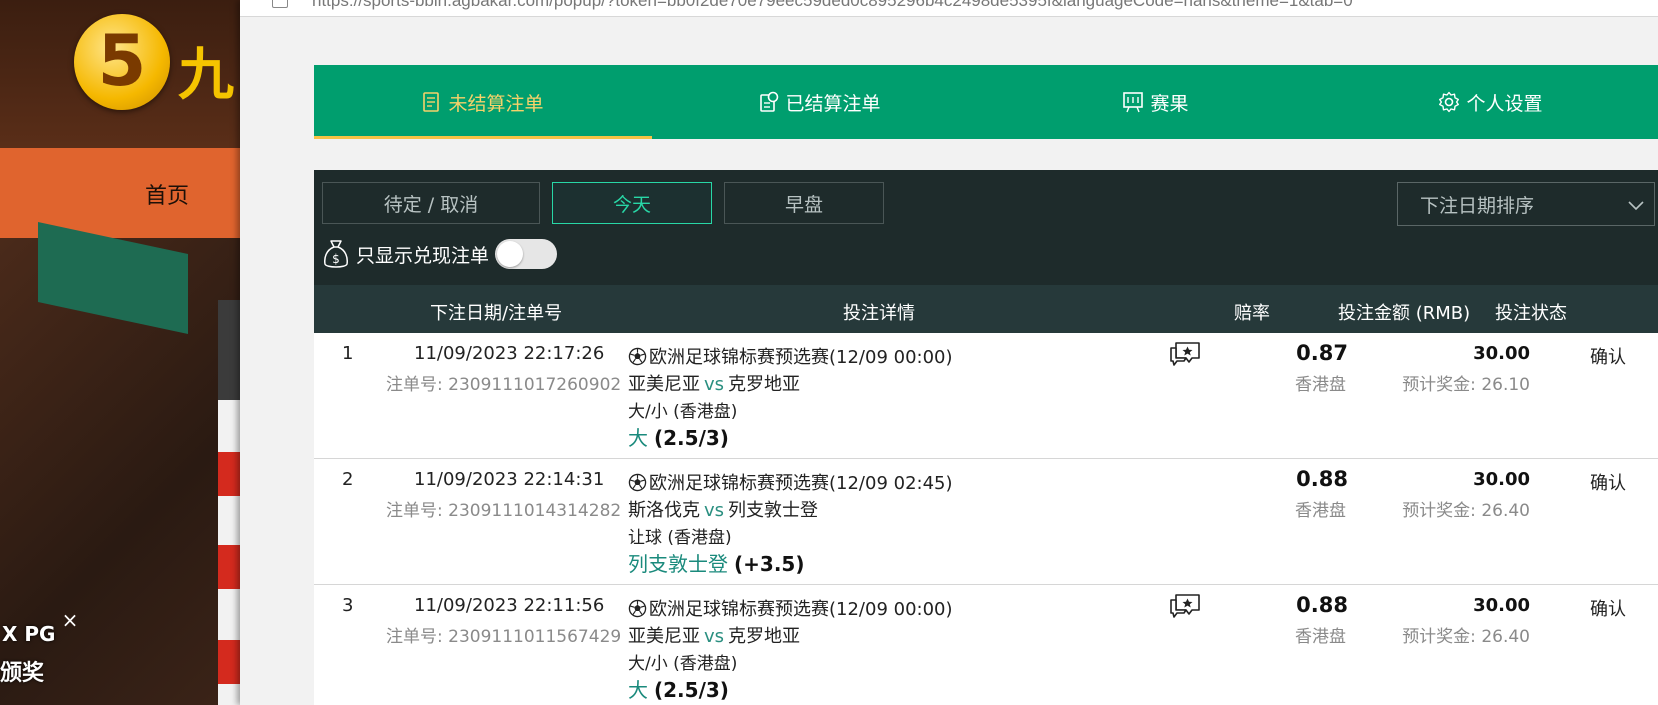 This screenshot has width=1658, height=705. What do you see at coordinates (70, 620) in the screenshot?
I see `promo-close-icon: ×` at bounding box center [70, 620].